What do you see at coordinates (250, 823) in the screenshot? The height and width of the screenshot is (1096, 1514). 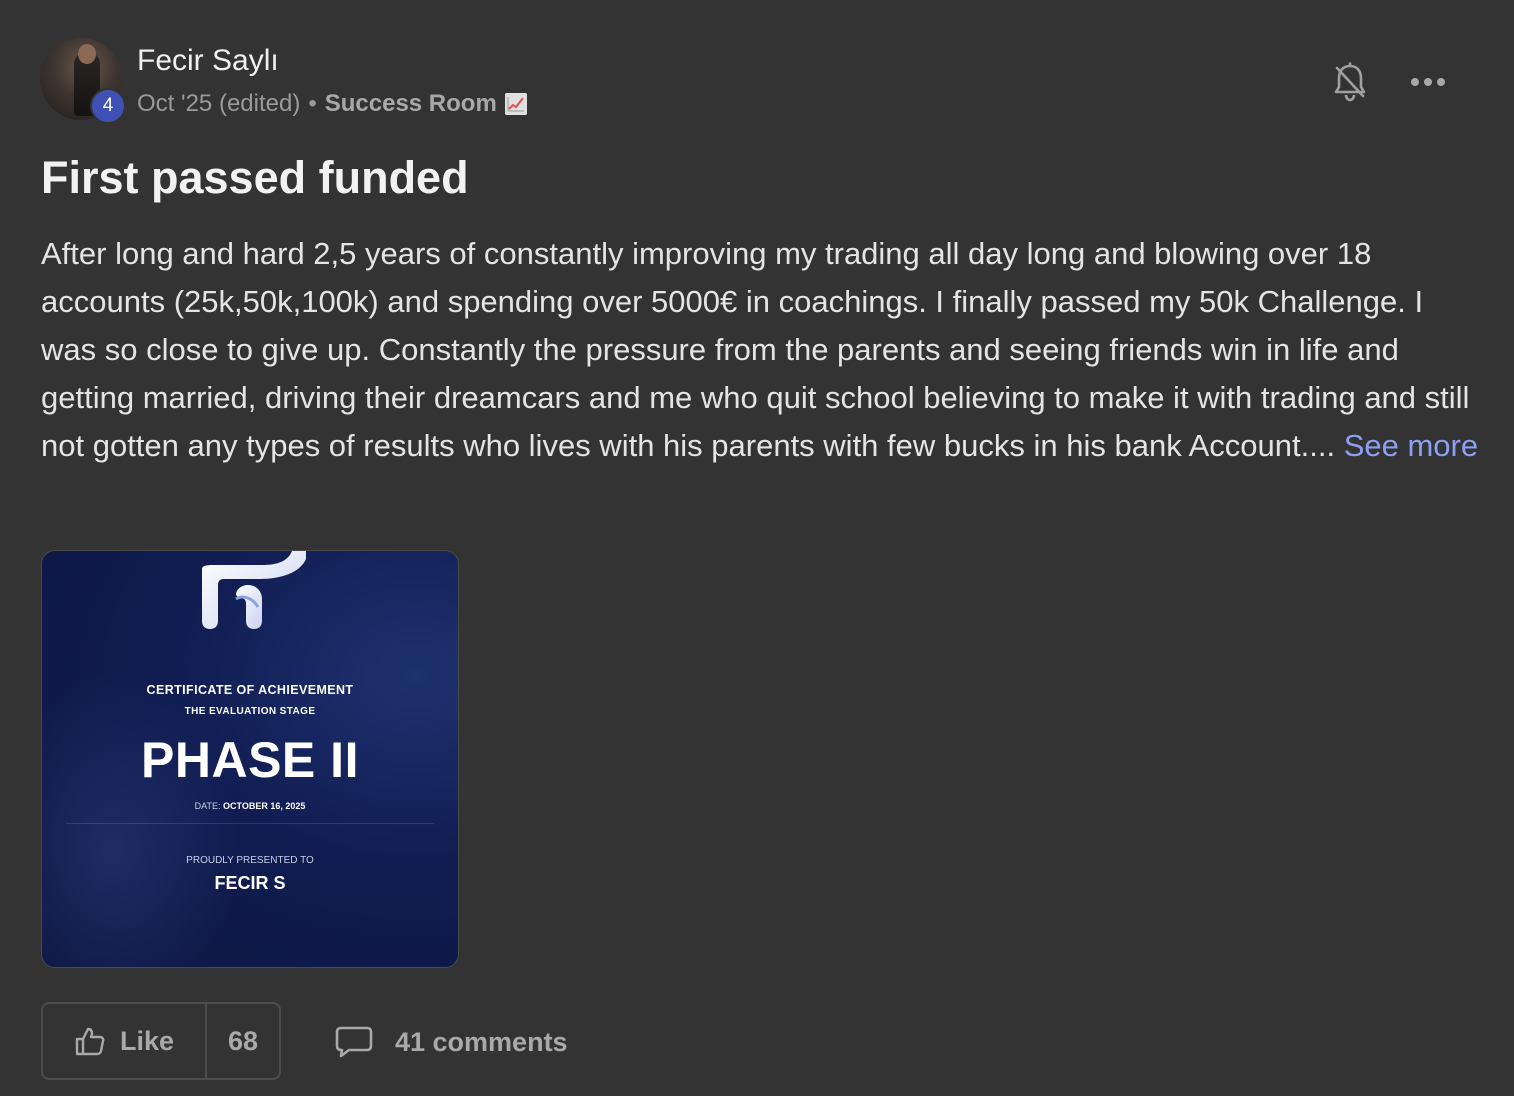 I see `certificate-divider` at bounding box center [250, 823].